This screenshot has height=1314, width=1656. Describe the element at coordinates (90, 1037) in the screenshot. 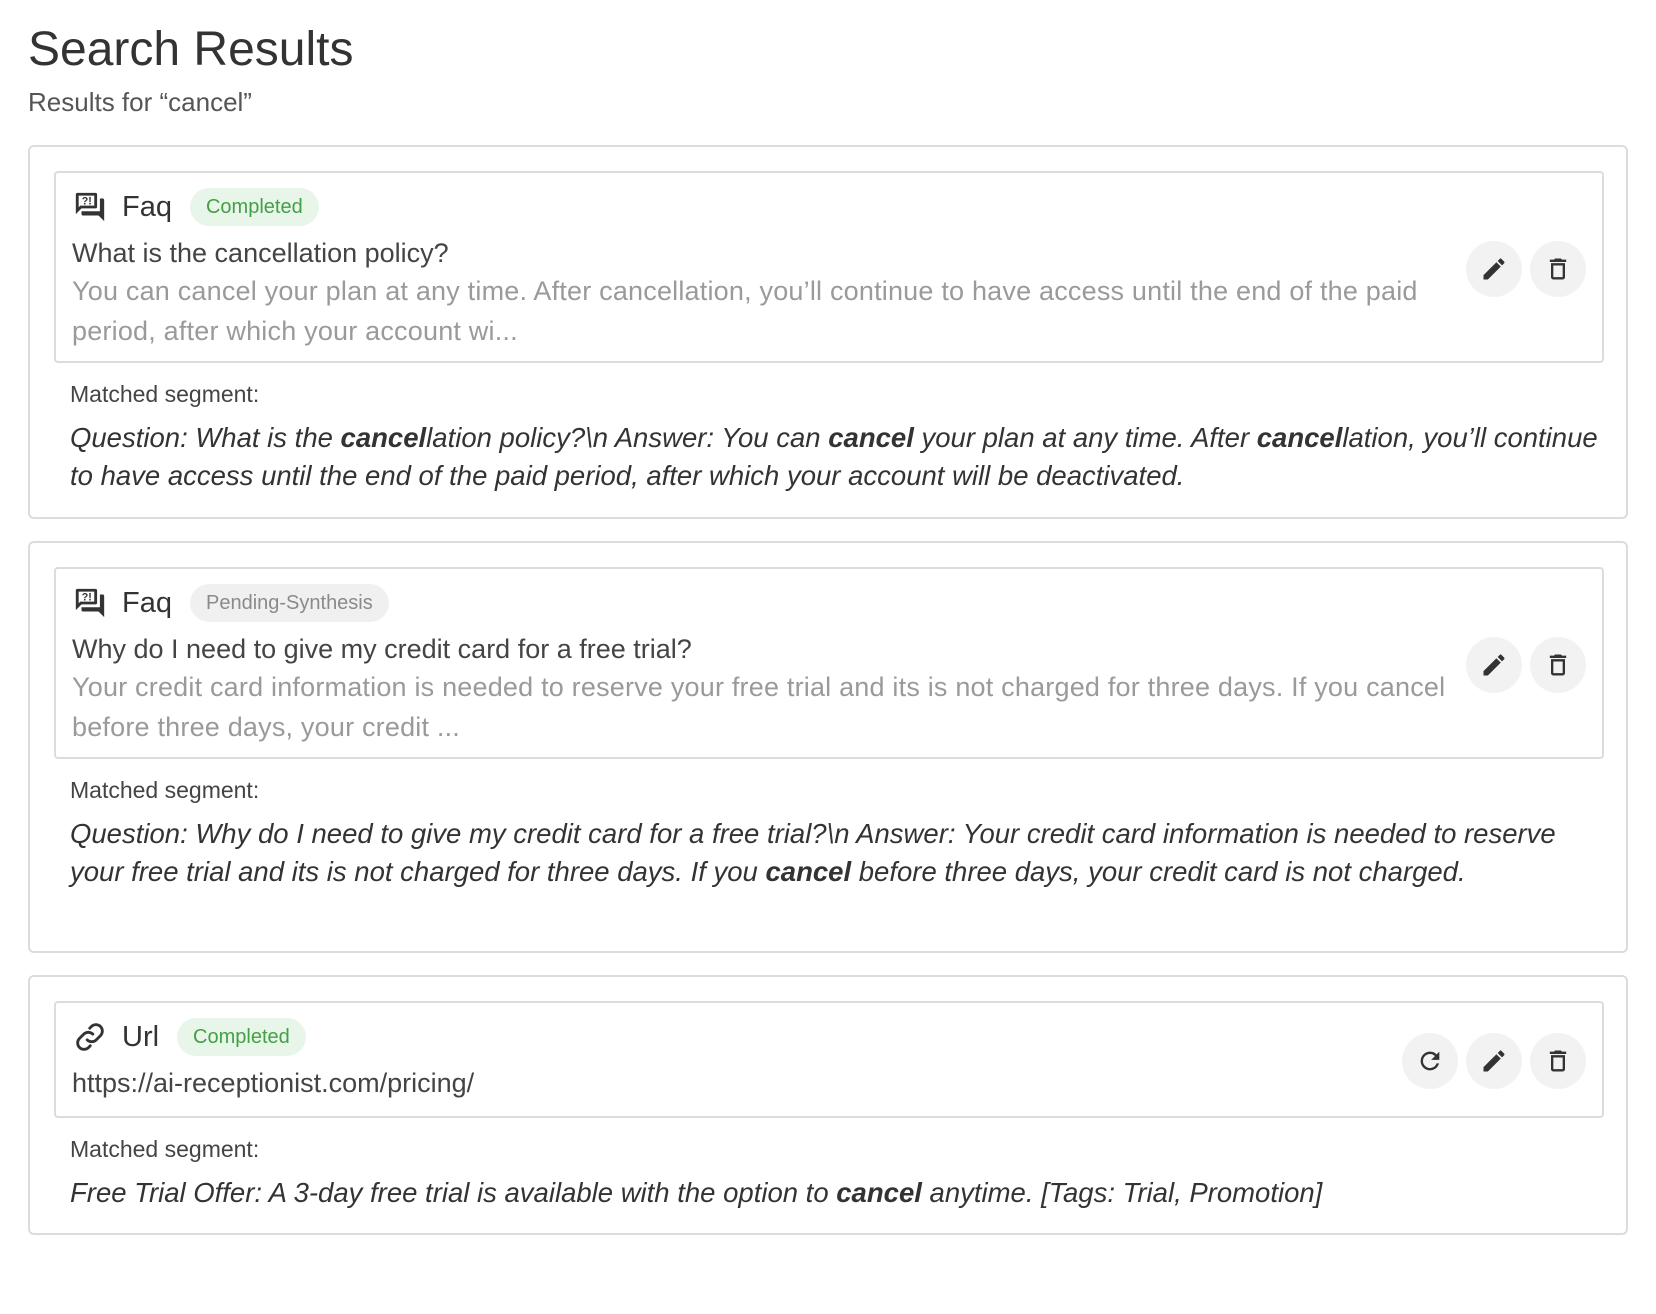

I see `link-icon` at that location.